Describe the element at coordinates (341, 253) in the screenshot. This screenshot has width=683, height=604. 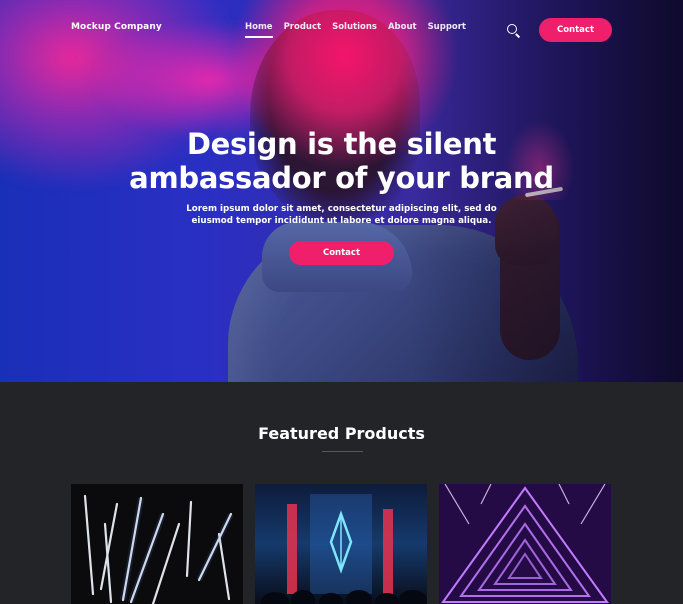
I see `hero-contact-button: Contact` at that location.